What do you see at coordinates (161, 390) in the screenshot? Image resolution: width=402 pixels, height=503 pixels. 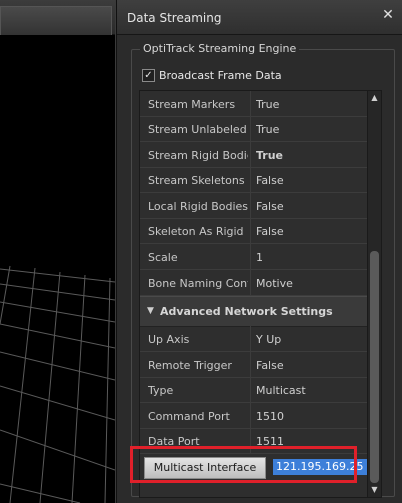 I see `property-name: Type` at bounding box center [161, 390].